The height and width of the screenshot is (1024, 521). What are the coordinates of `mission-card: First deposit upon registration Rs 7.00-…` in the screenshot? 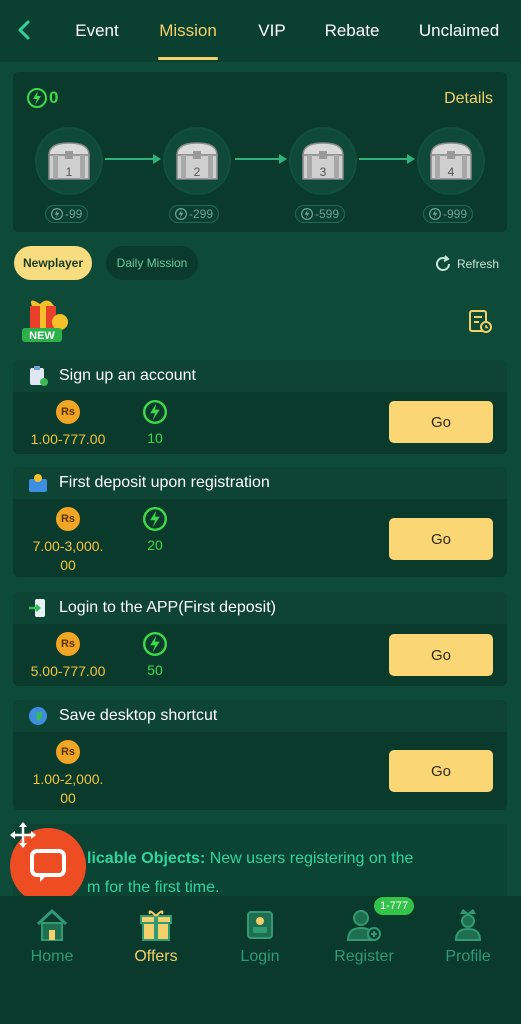 It's located at (260, 522).